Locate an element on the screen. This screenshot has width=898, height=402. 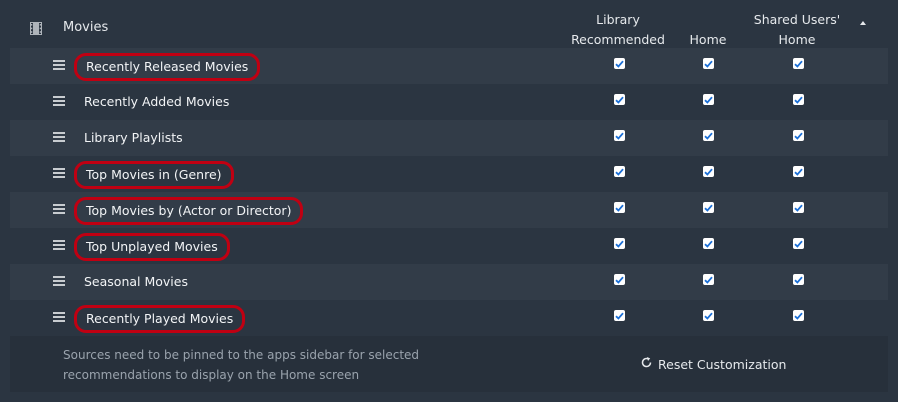
reset-customization-label: Reset Customization is located at coordinates (722, 364).